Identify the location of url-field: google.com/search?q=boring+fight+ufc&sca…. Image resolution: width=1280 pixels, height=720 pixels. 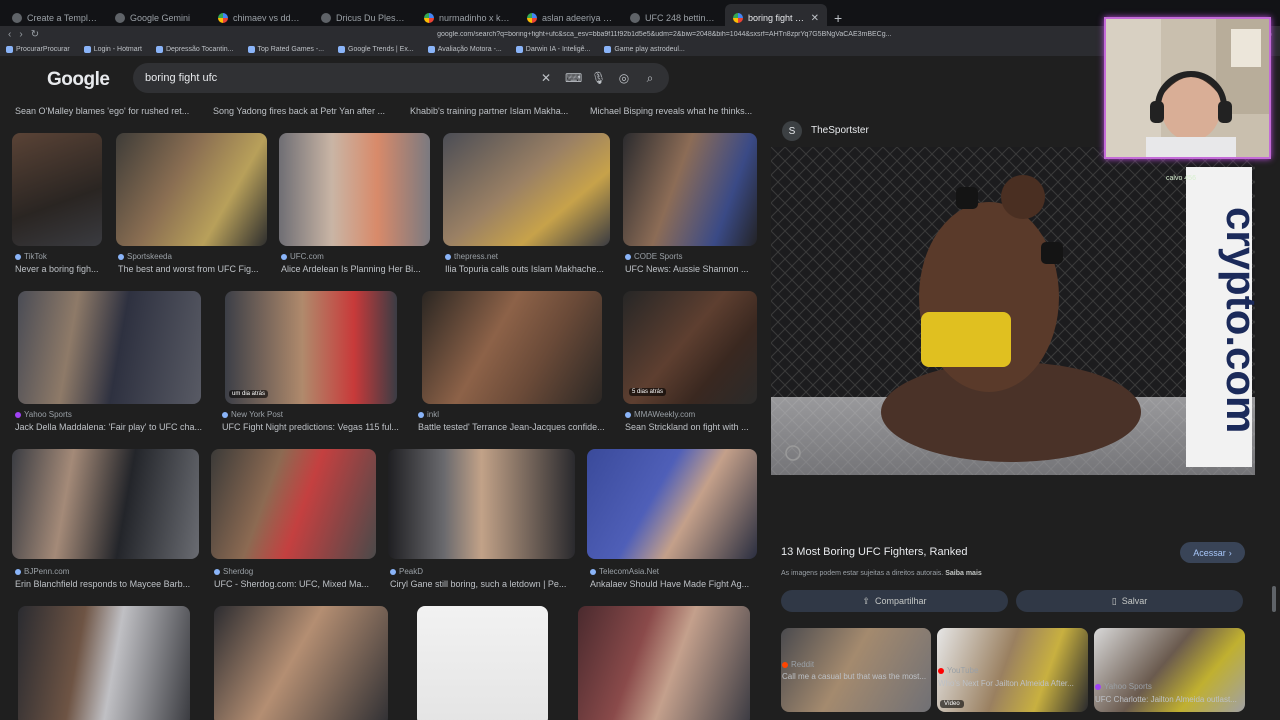
(822, 34).